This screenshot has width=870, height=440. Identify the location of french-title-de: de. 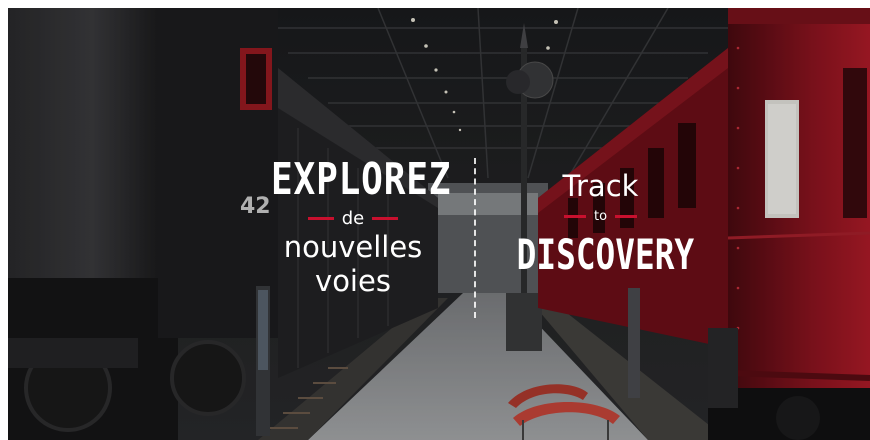
(353, 218).